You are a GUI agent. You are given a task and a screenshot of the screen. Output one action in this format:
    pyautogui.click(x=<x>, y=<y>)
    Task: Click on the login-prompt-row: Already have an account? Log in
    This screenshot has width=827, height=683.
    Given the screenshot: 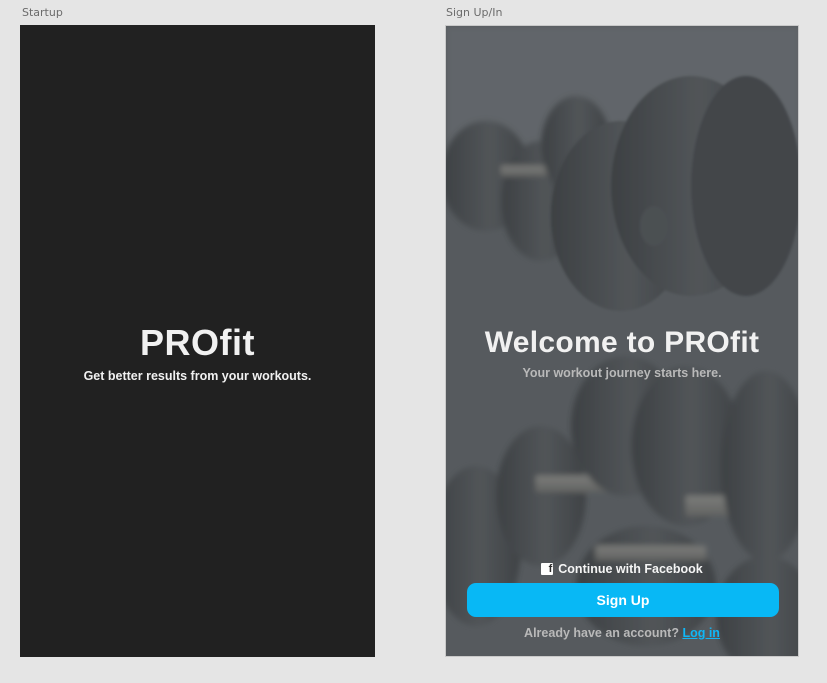 What is the action you would take?
    pyautogui.click(x=622, y=633)
    